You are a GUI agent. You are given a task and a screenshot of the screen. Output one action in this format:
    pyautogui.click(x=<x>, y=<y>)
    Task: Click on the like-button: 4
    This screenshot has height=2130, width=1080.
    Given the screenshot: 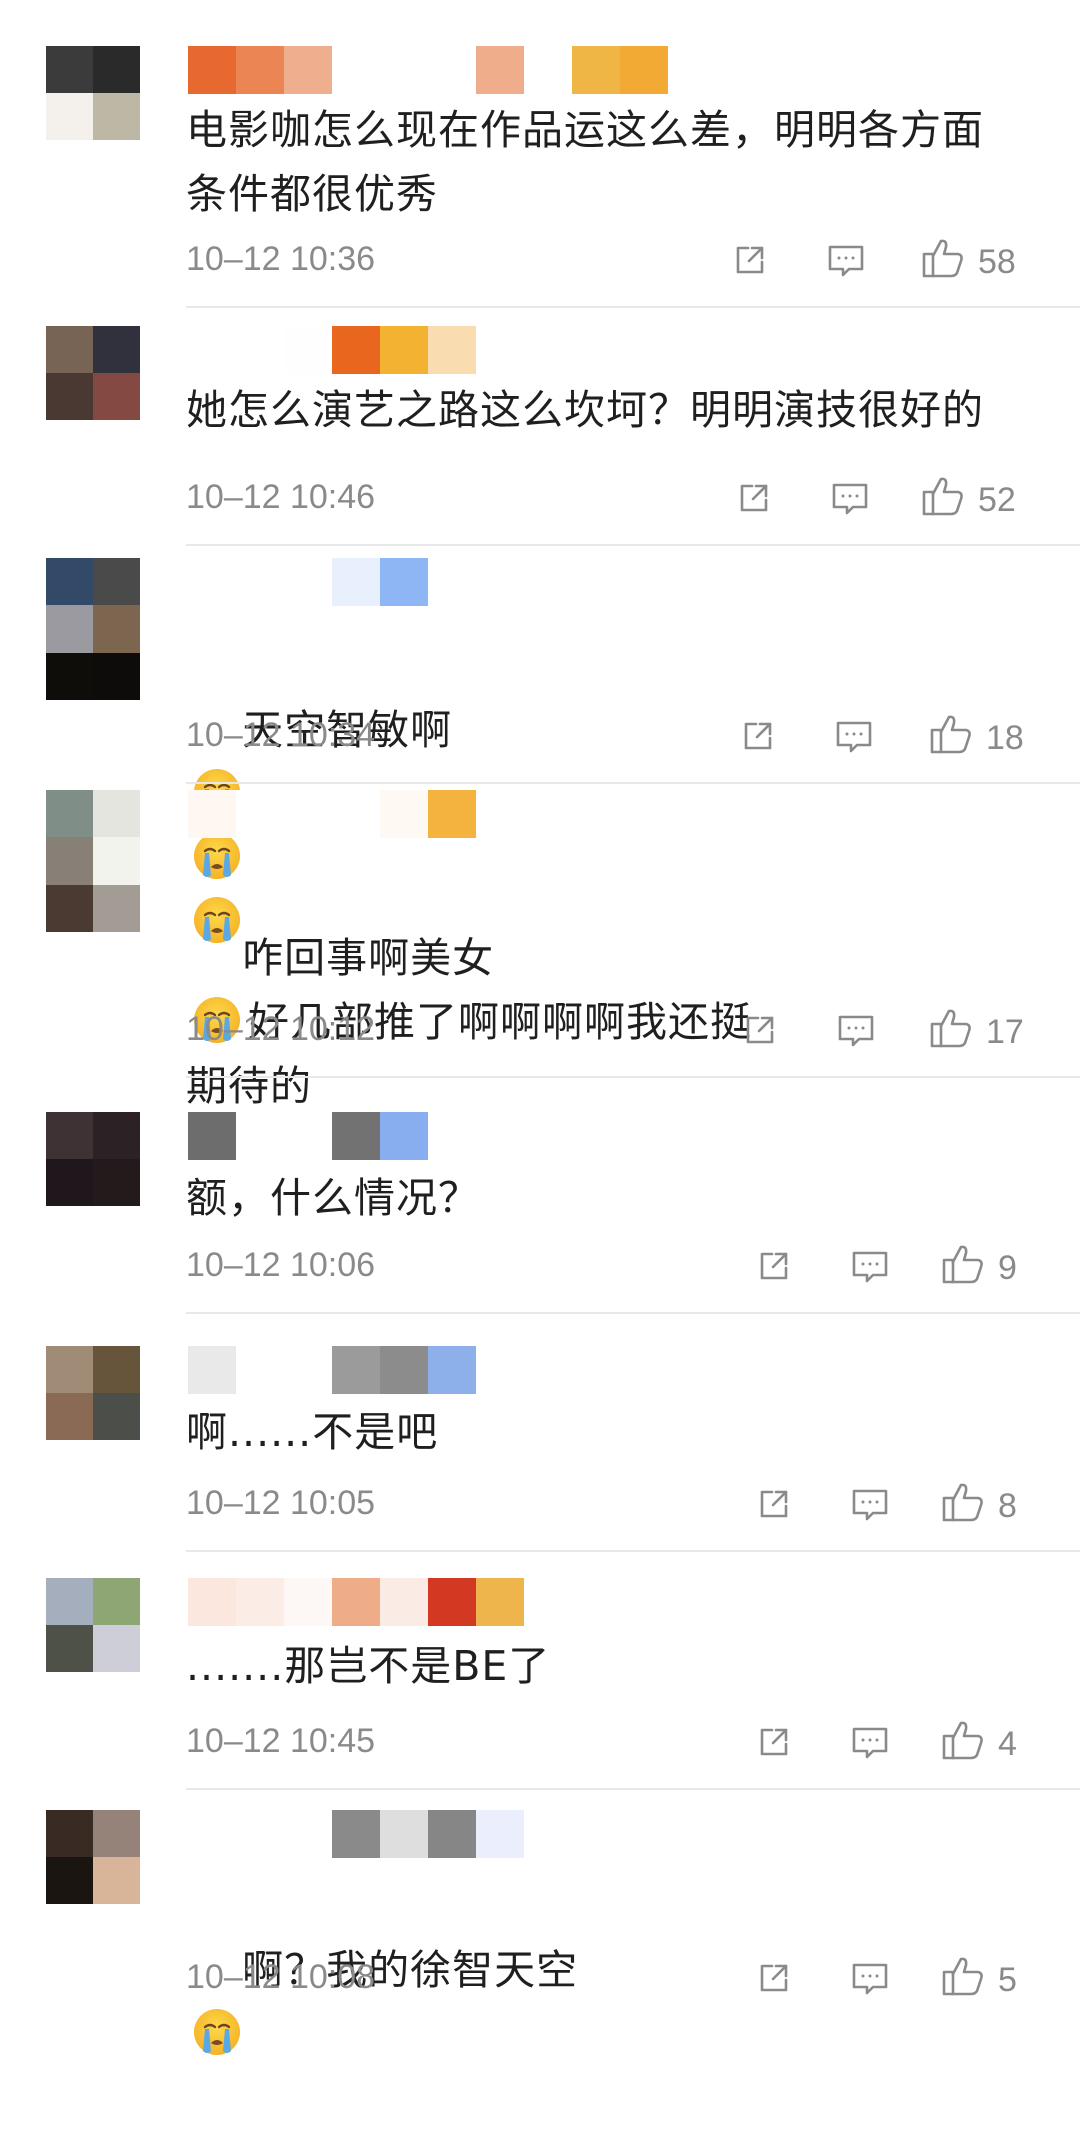 What is the action you would take?
    pyautogui.click(x=978, y=1744)
    